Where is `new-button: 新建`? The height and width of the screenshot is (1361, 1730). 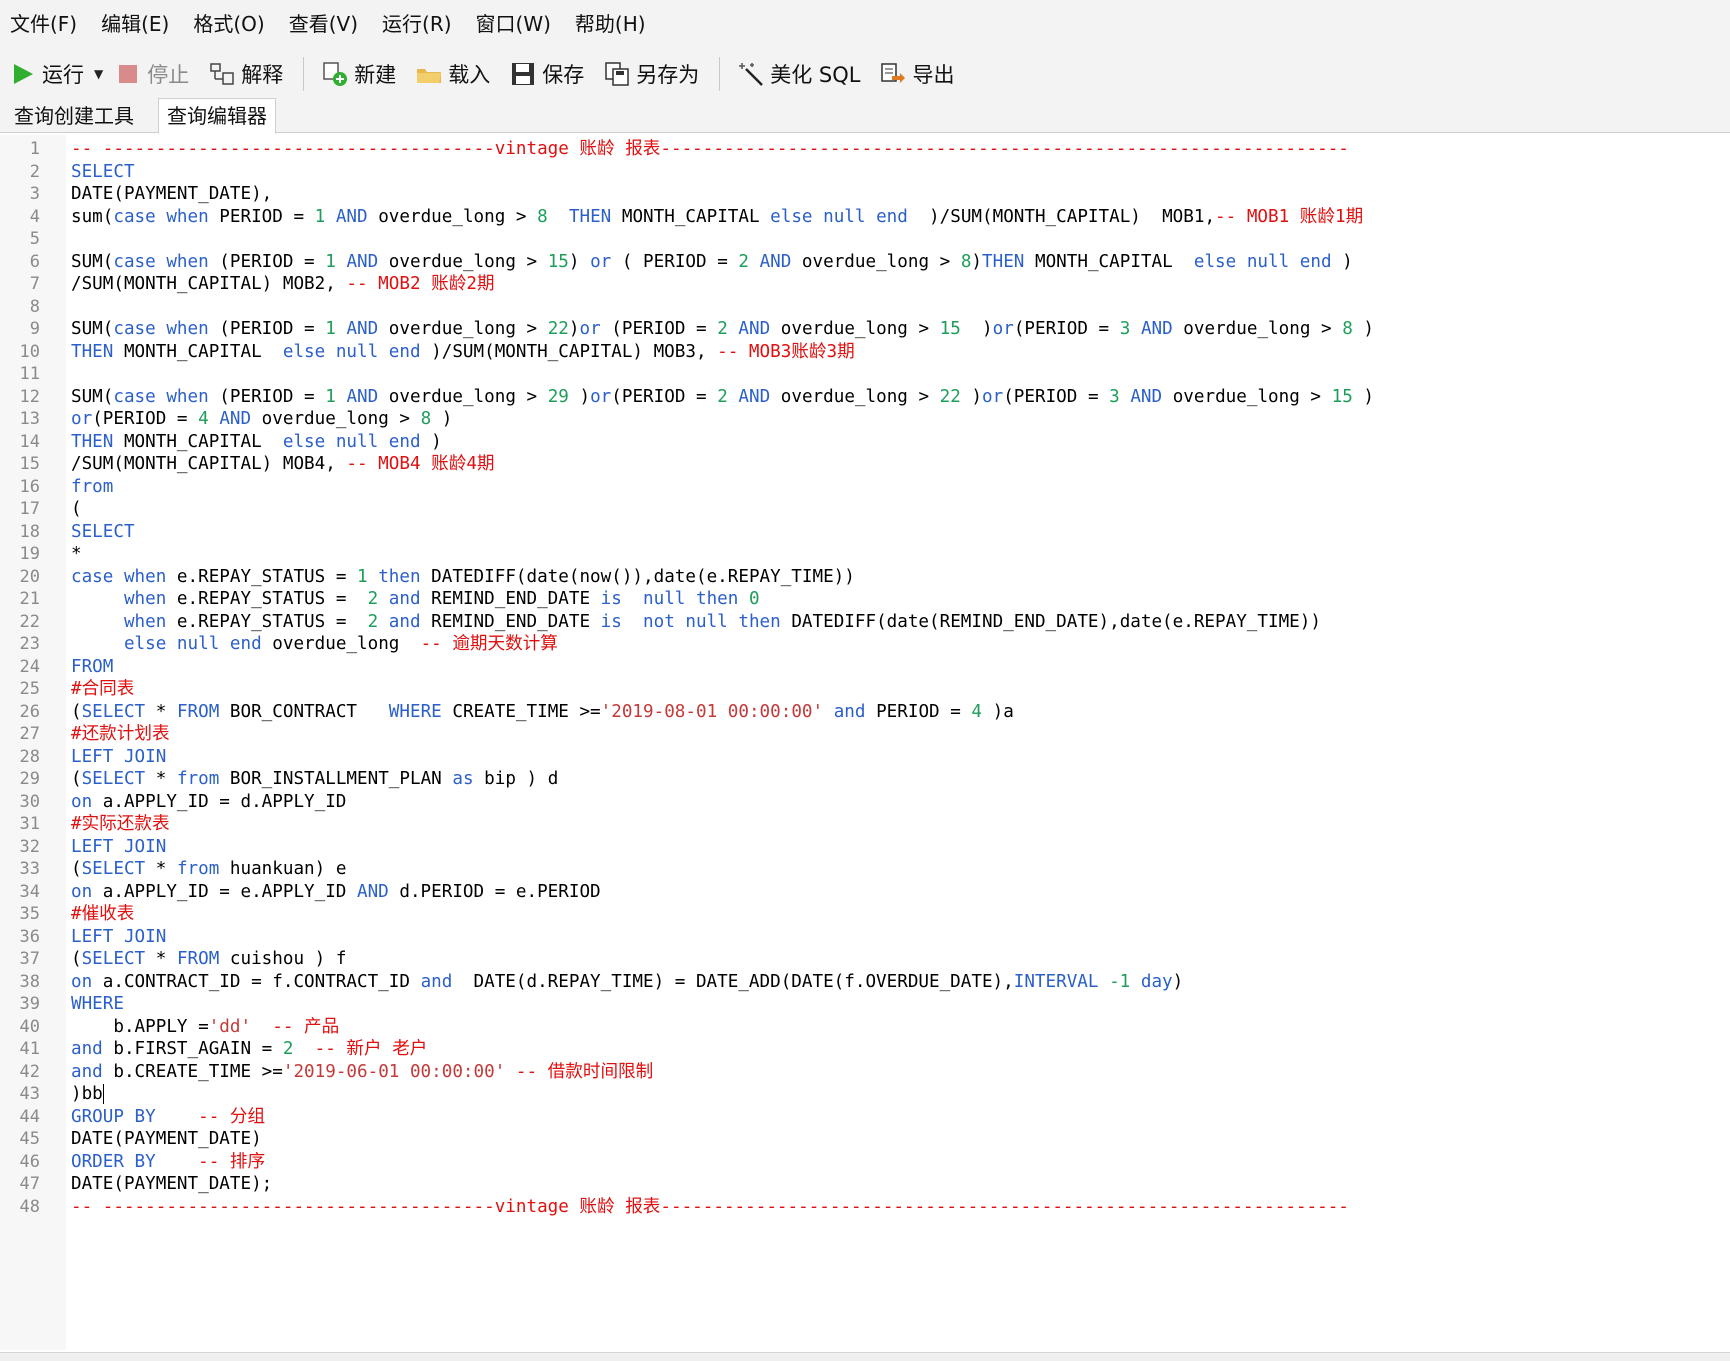
new-button: 新建 is located at coordinates (359, 74).